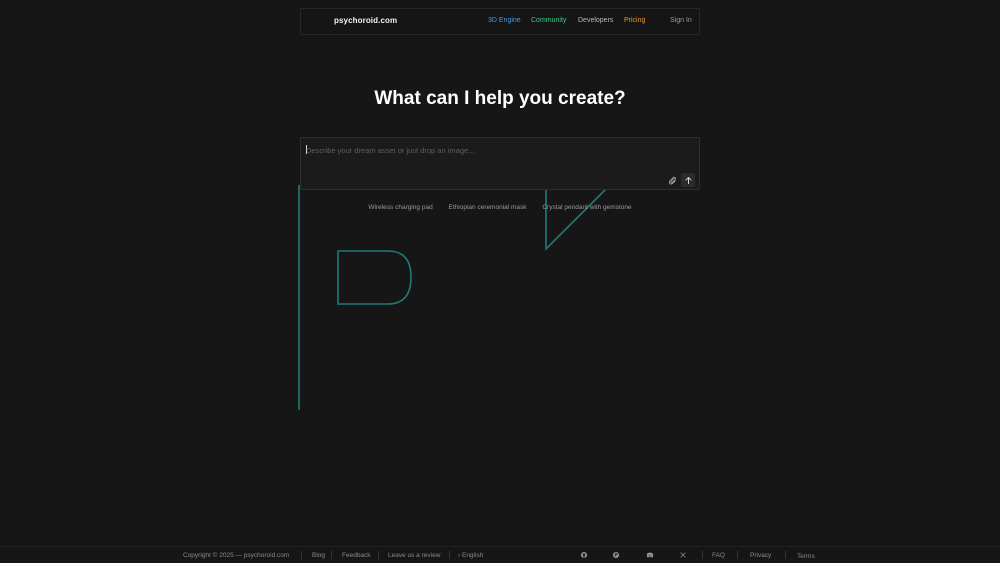  I want to click on attach-button, so click(672, 180).